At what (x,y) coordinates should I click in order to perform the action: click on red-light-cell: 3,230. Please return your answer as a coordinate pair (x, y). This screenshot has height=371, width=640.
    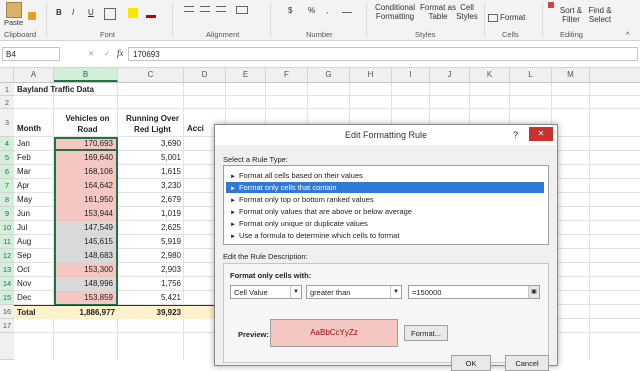
    Looking at the image, I should click on (151, 186).